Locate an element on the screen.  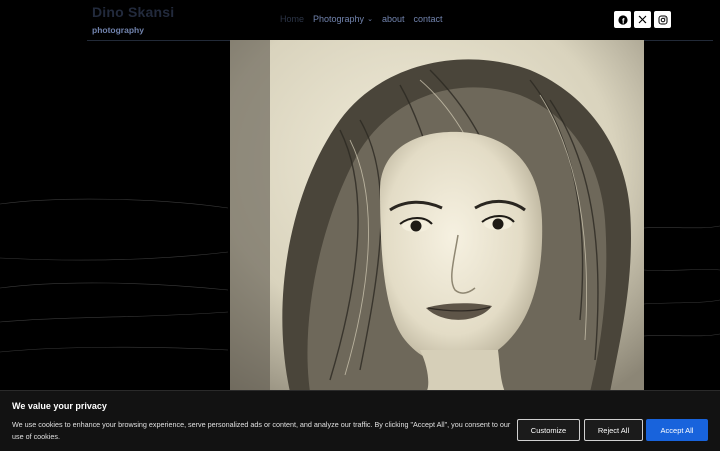
accept-all-button: Accept All is located at coordinates (677, 430).